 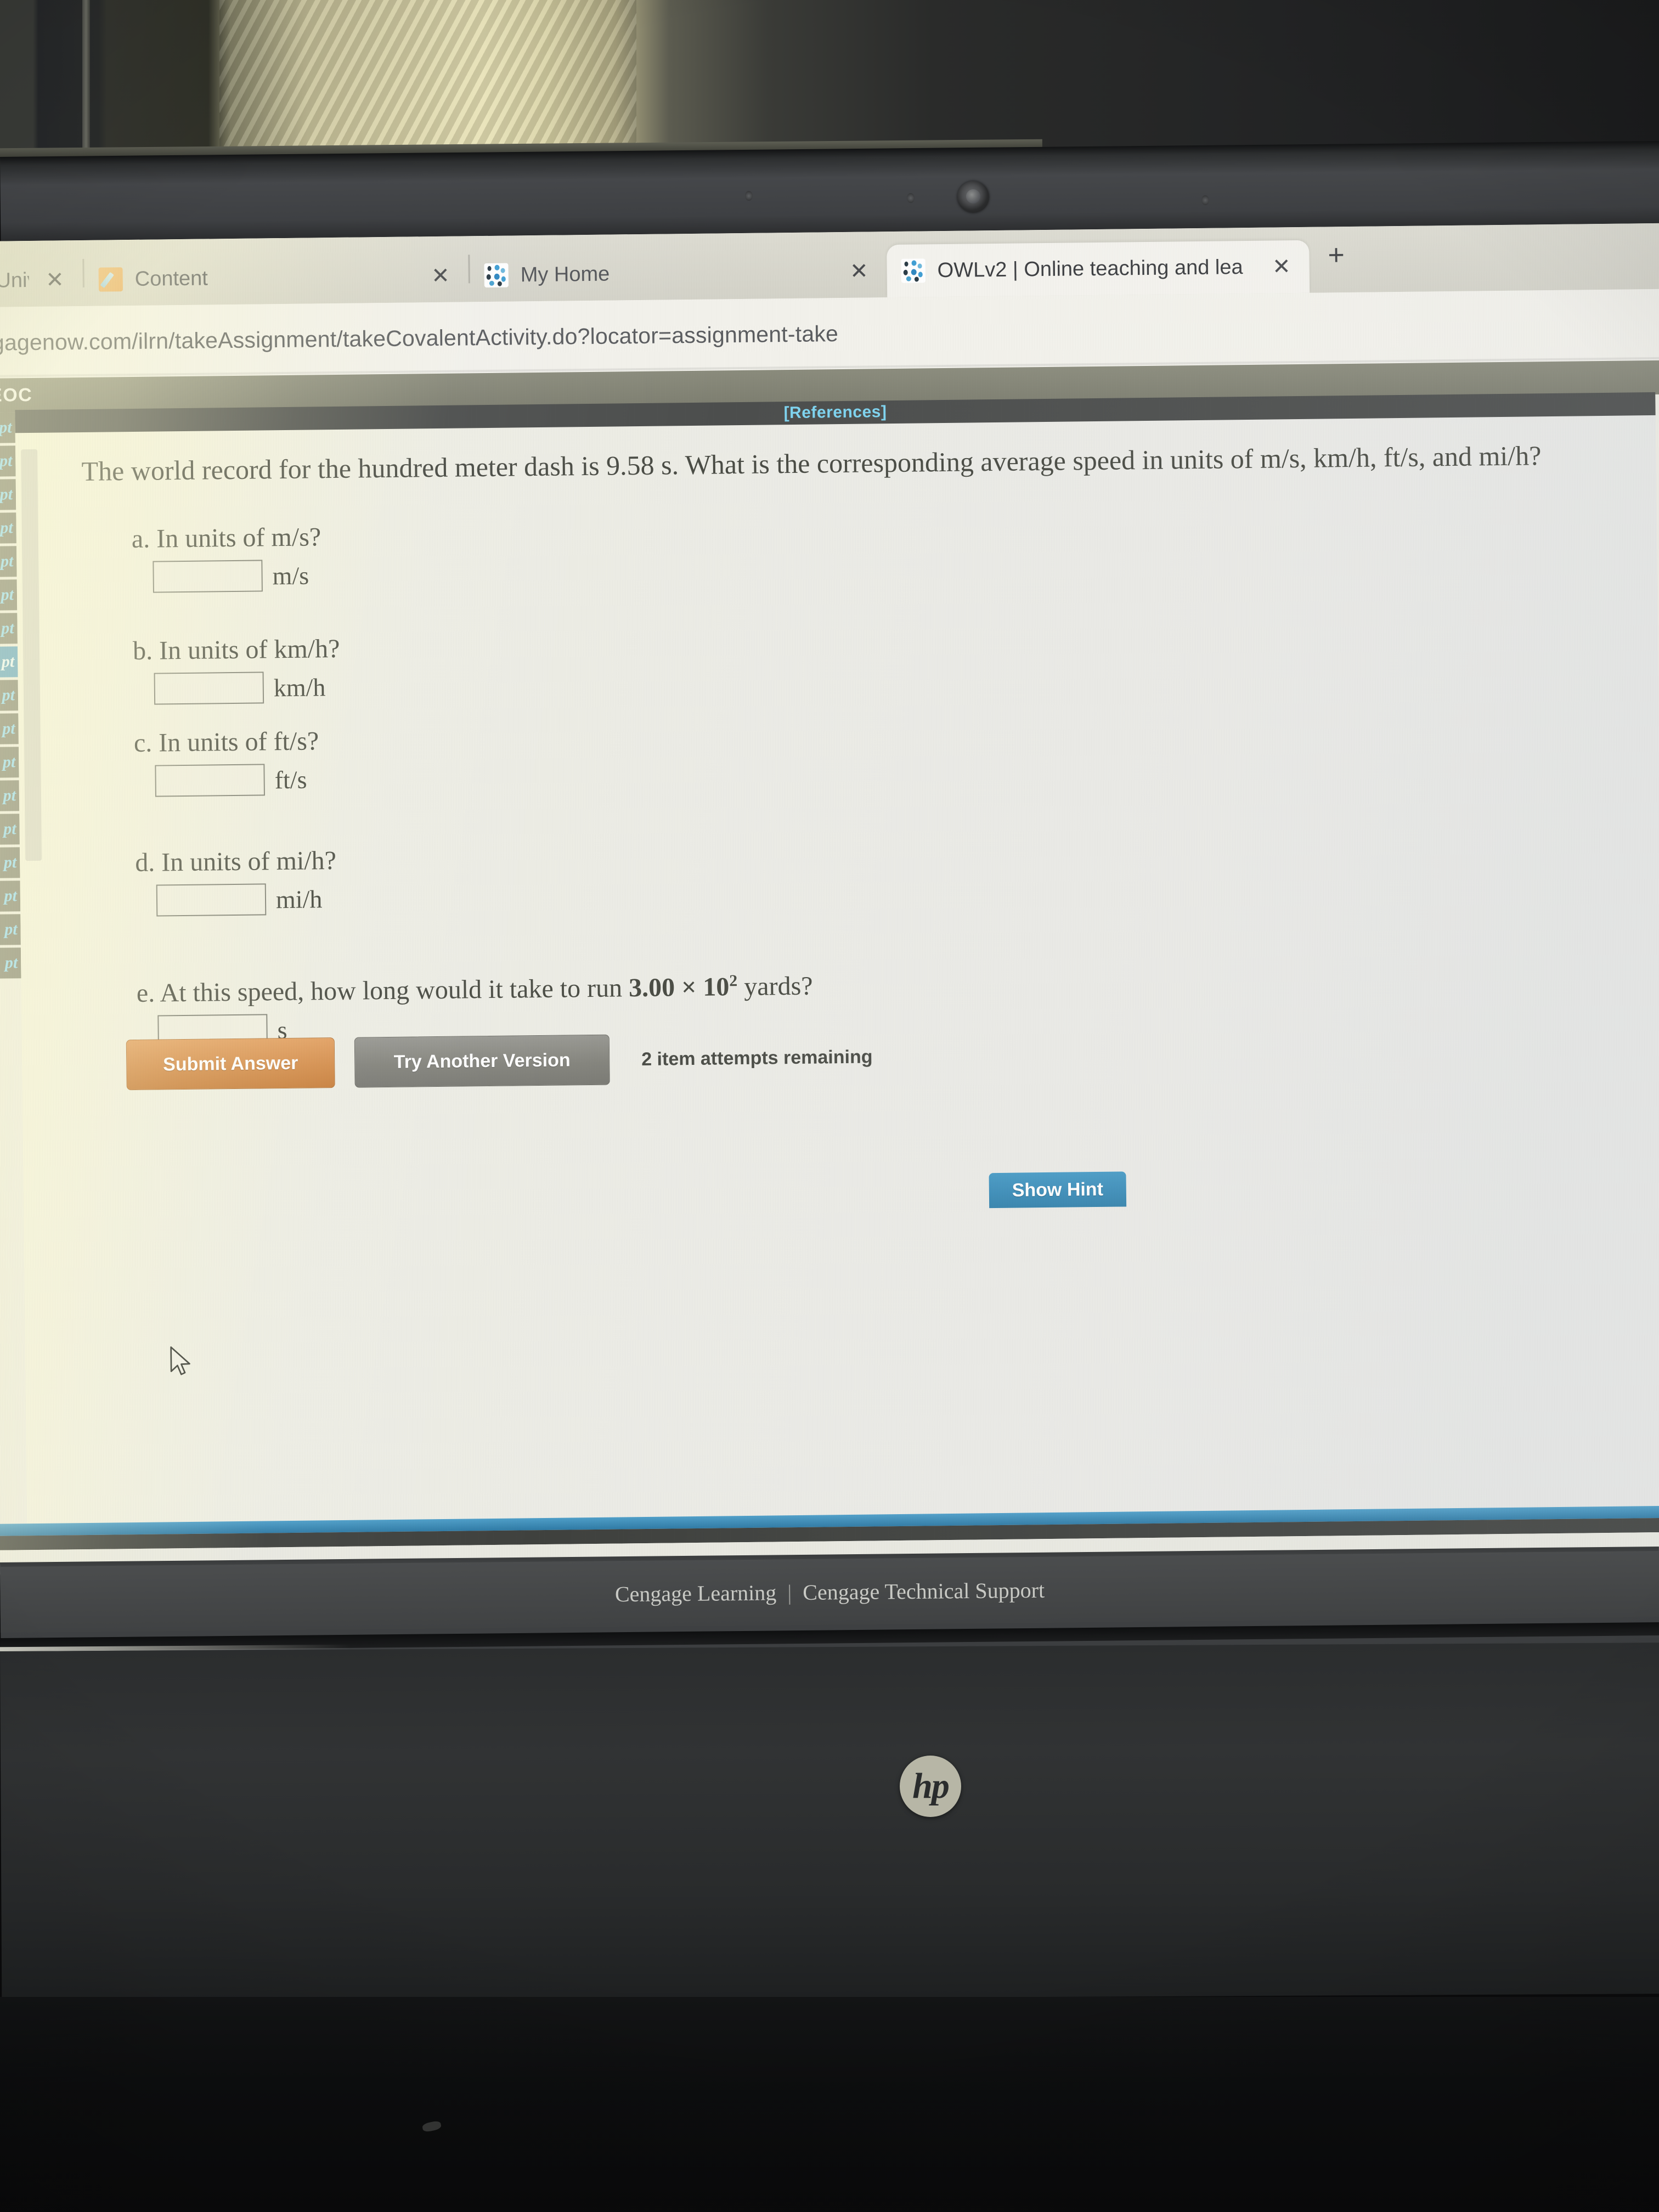 I want to click on assignment-title: EOC, so click(x=16, y=395).